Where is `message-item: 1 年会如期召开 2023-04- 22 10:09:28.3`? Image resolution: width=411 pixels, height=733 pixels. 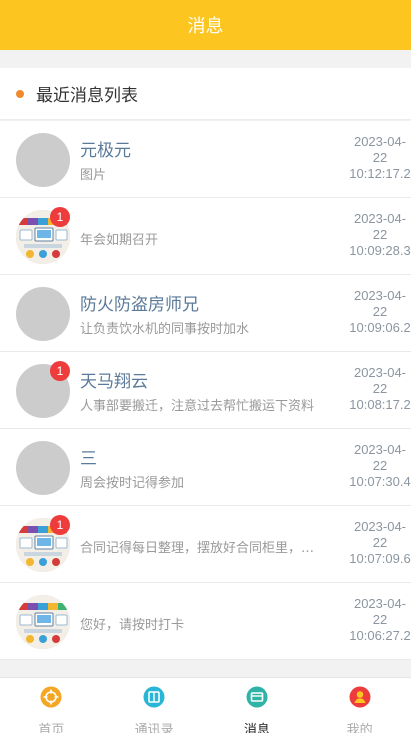 message-item: 1 年会如期召开 2023-04- 22 10:09:28.3 is located at coordinates (205, 236).